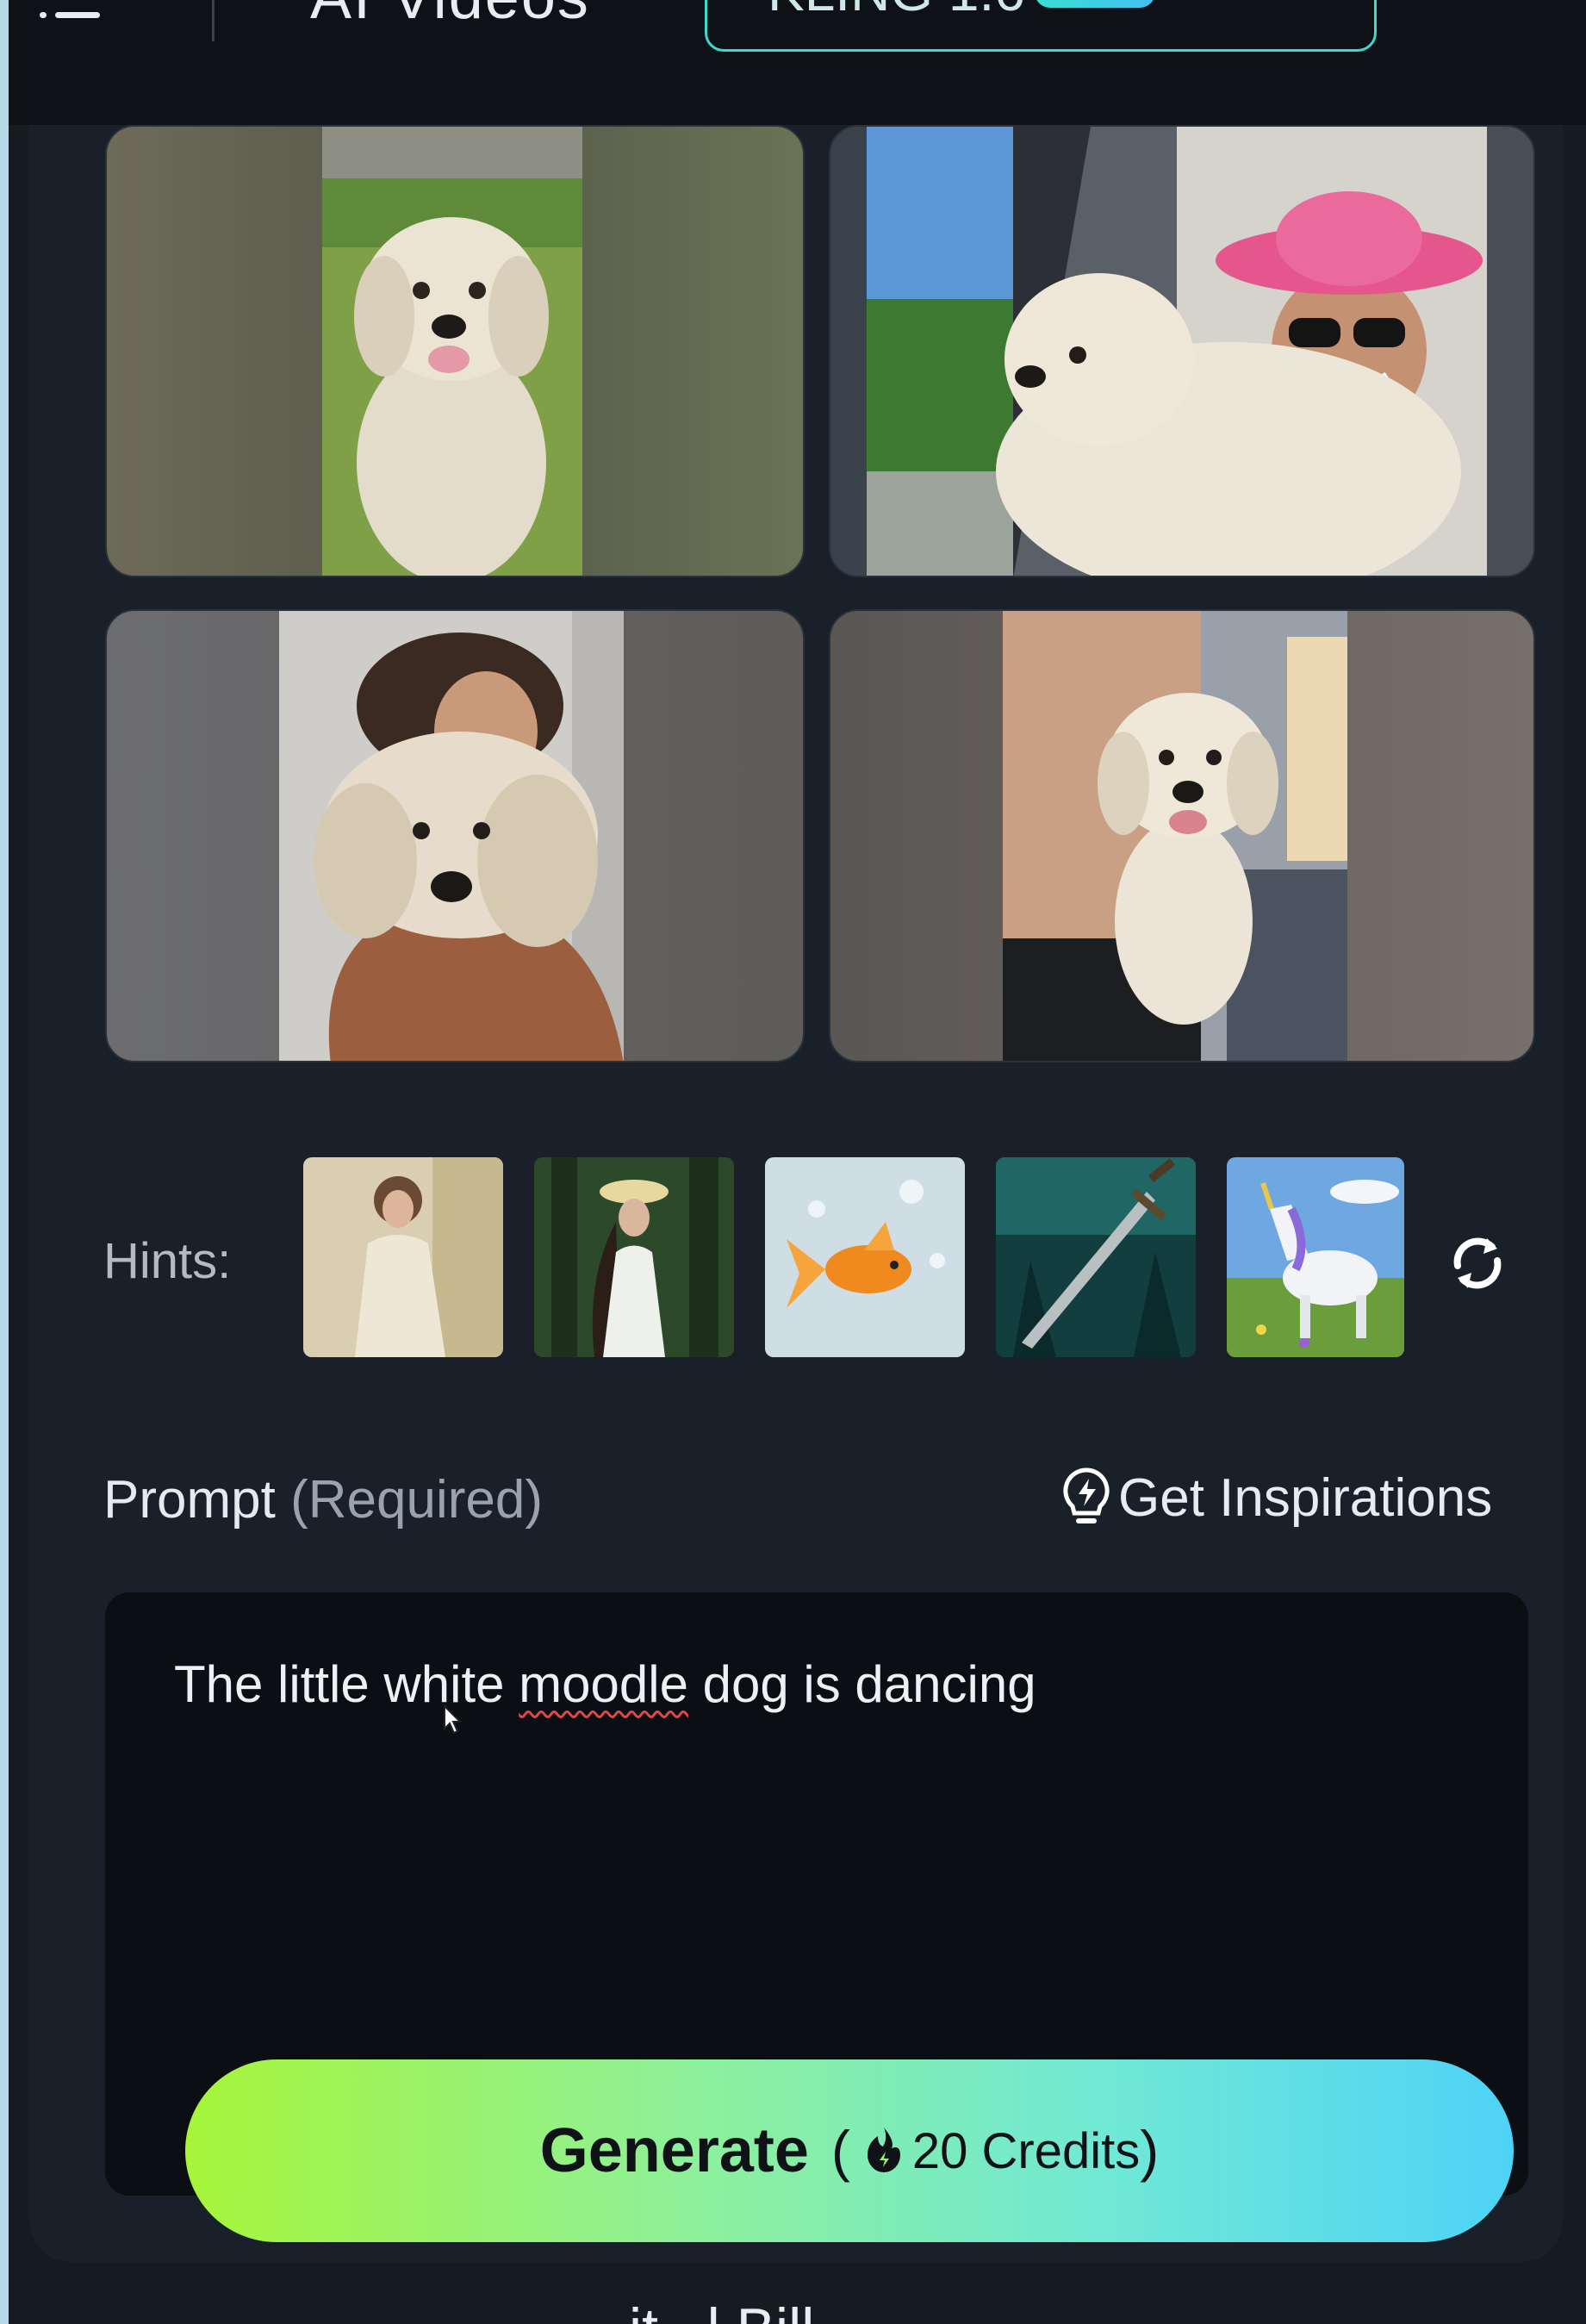  Describe the element at coordinates (450, 16) in the screenshot. I see `page-title: AI Videos` at that location.